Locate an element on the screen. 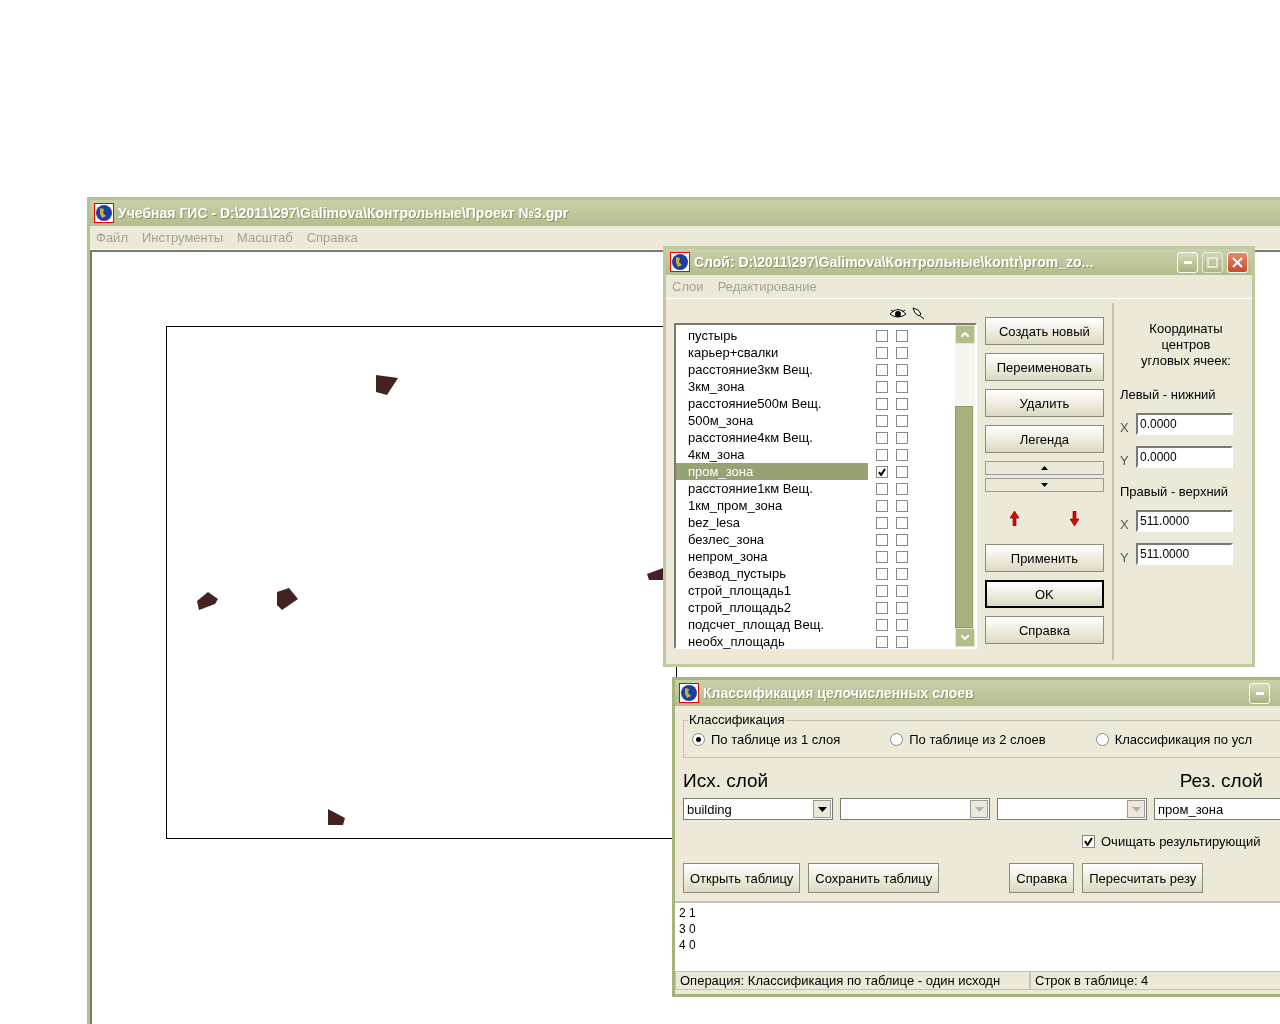  radio-option: Классификация по усл is located at coordinates (1174, 739).